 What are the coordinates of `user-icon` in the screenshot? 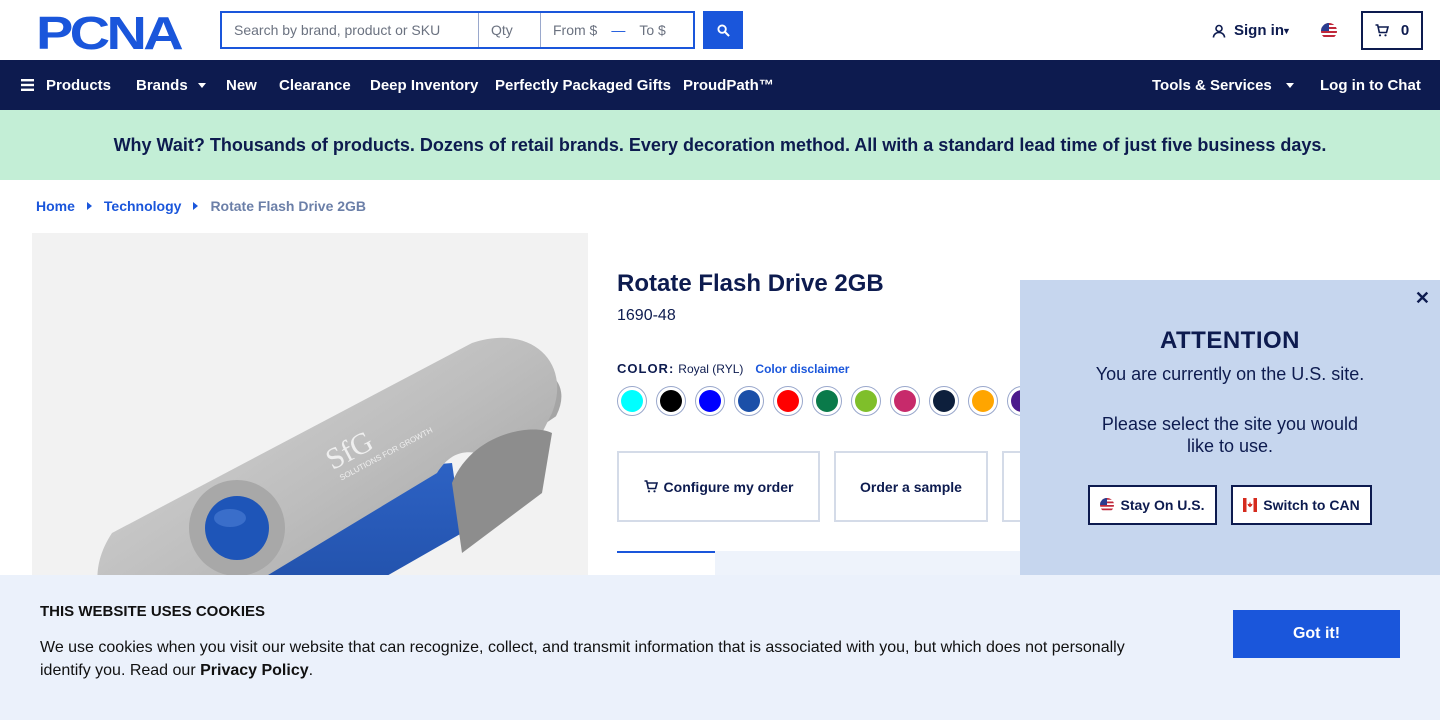 It's located at (1219, 31).